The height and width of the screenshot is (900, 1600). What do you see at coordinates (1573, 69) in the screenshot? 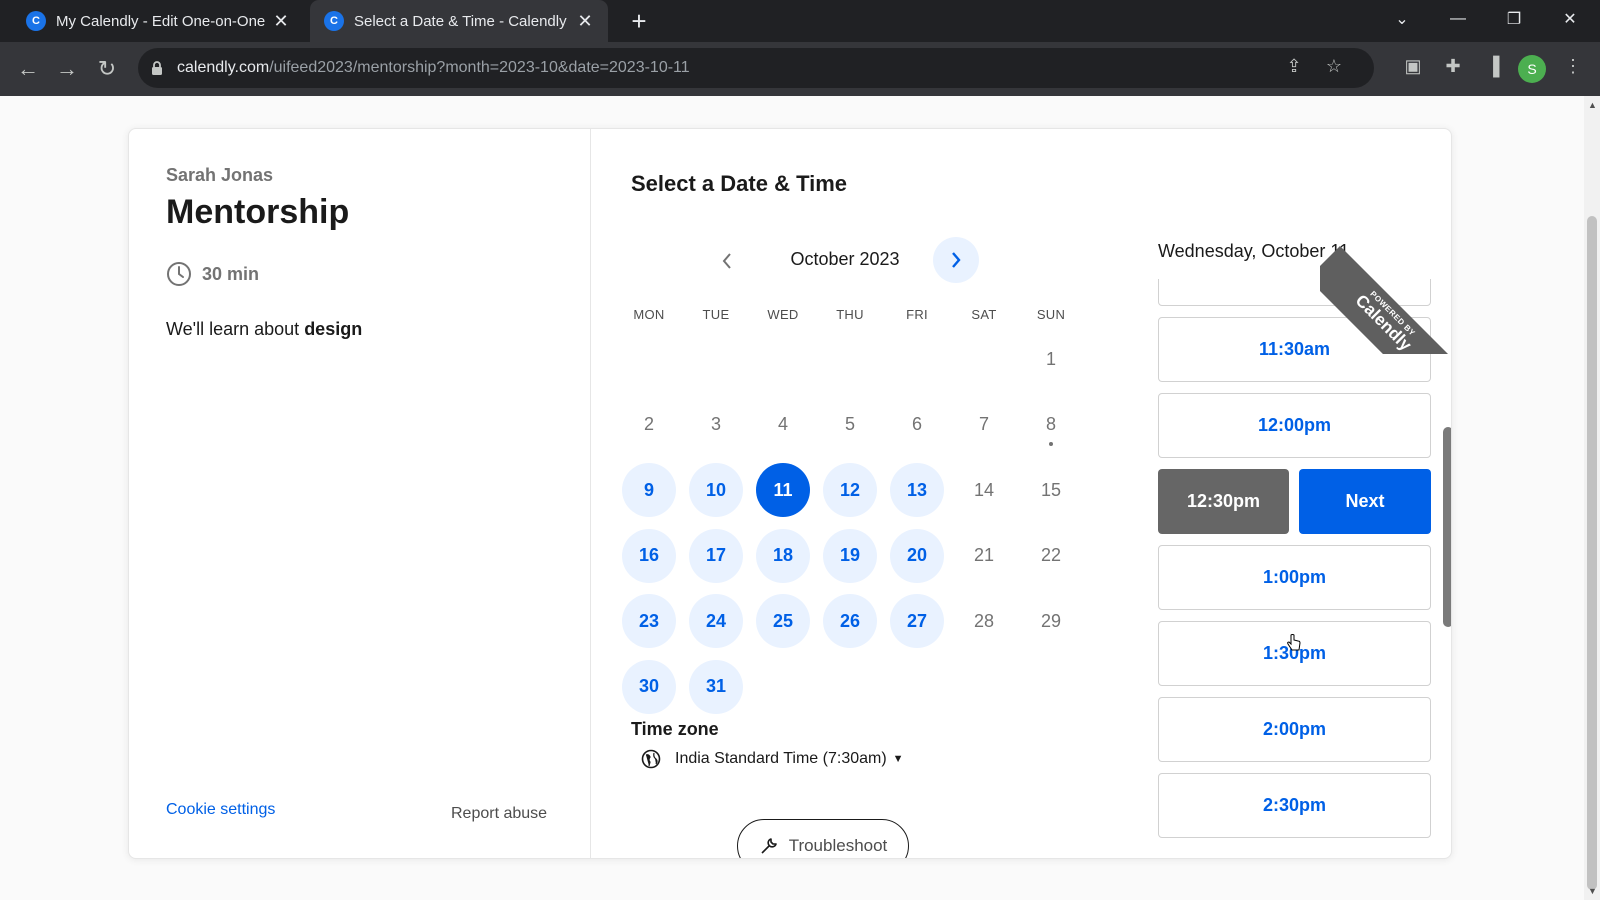
I see `browser-menu-icon: ⋮` at bounding box center [1573, 69].